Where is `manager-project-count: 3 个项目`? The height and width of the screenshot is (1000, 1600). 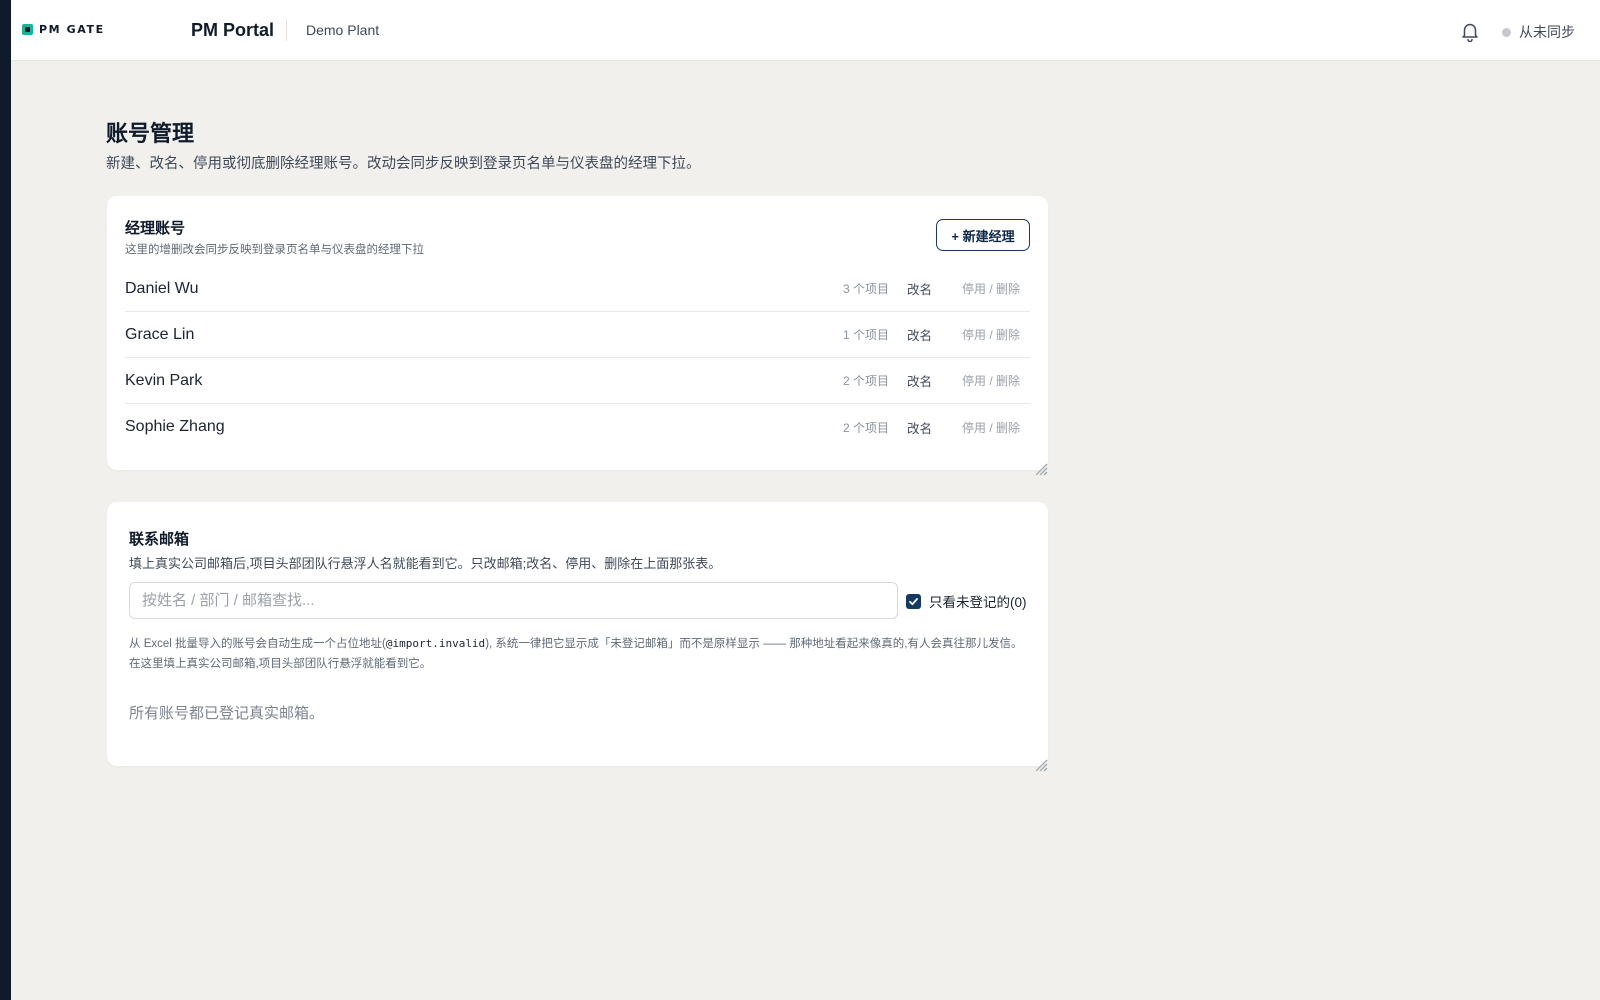
manager-project-count: 3 个项目 is located at coordinates (865, 289).